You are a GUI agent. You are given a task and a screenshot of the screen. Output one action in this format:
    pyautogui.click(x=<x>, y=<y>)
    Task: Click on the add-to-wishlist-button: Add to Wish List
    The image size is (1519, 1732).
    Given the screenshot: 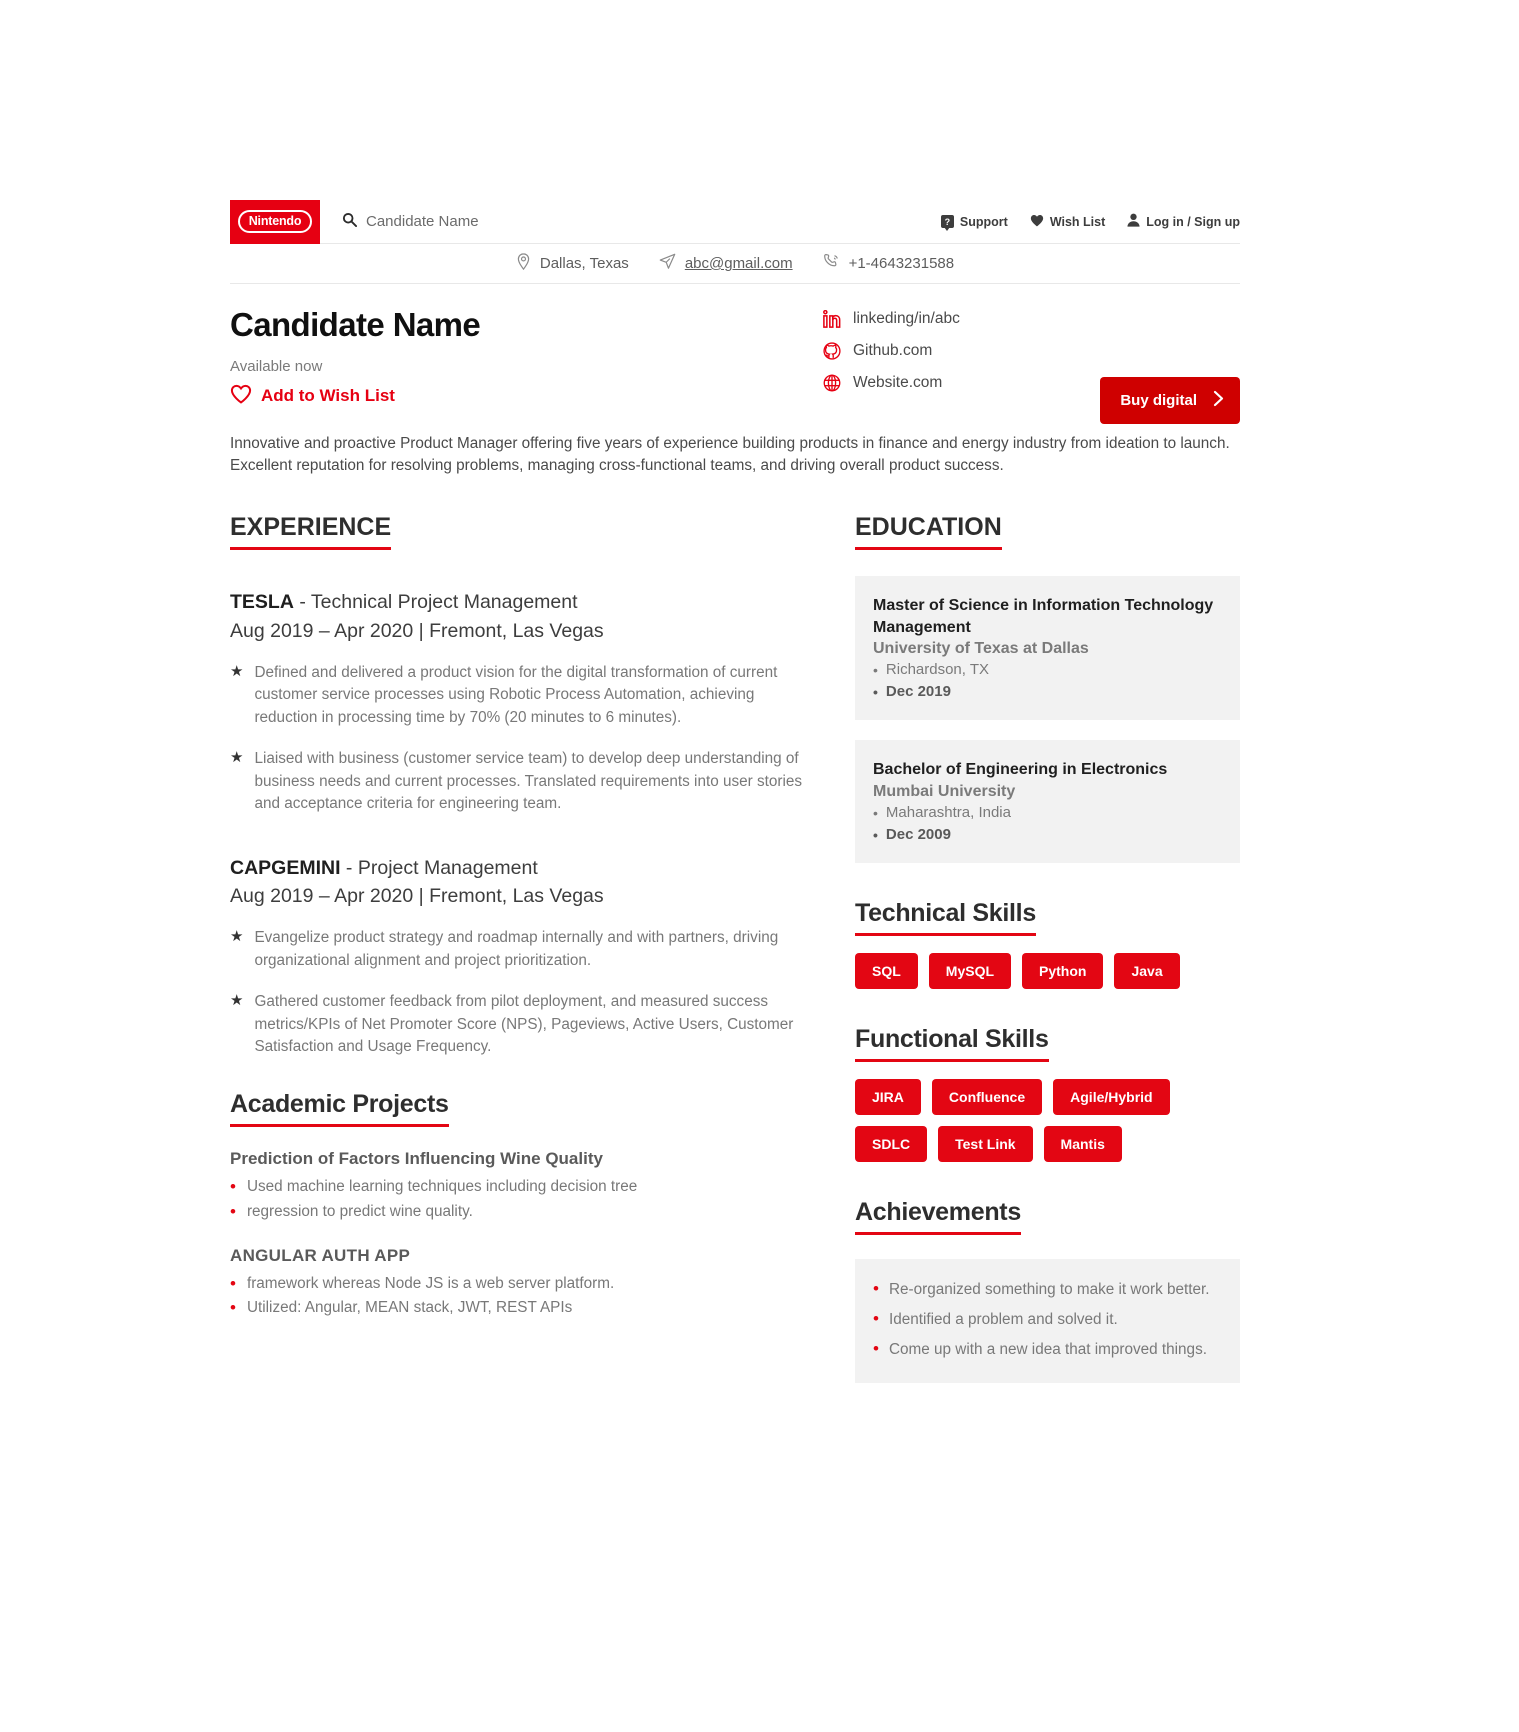 What is the action you would take?
    pyautogui.click(x=502, y=396)
    